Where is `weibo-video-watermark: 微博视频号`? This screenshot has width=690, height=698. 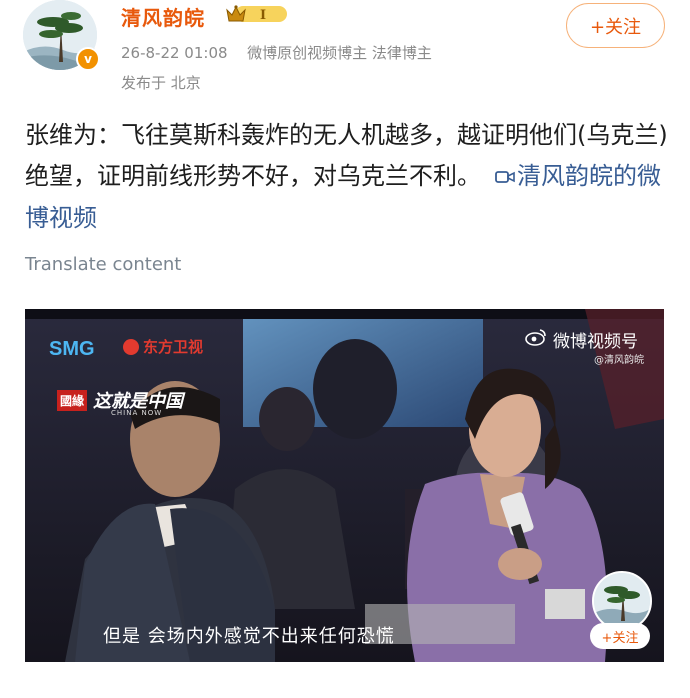
weibo-video-watermark: 微博视频号 is located at coordinates (581, 339).